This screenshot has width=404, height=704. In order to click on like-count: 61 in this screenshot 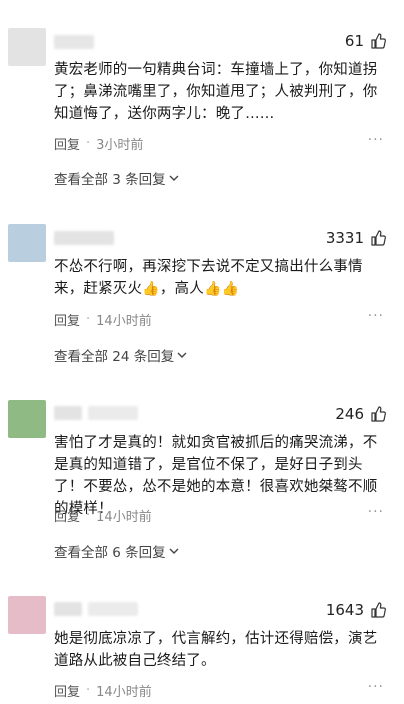, I will do `click(354, 41)`.